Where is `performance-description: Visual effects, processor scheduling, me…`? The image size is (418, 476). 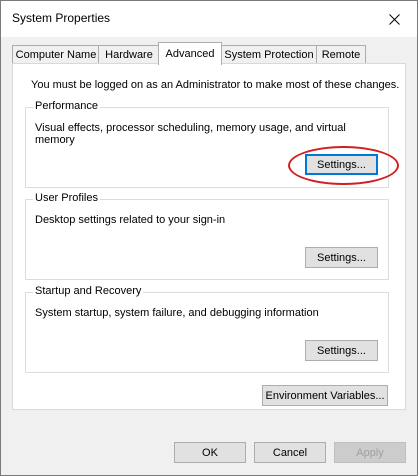 performance-description: Visual effects, processor scheduling, me… is located at coordinates (190, 134).